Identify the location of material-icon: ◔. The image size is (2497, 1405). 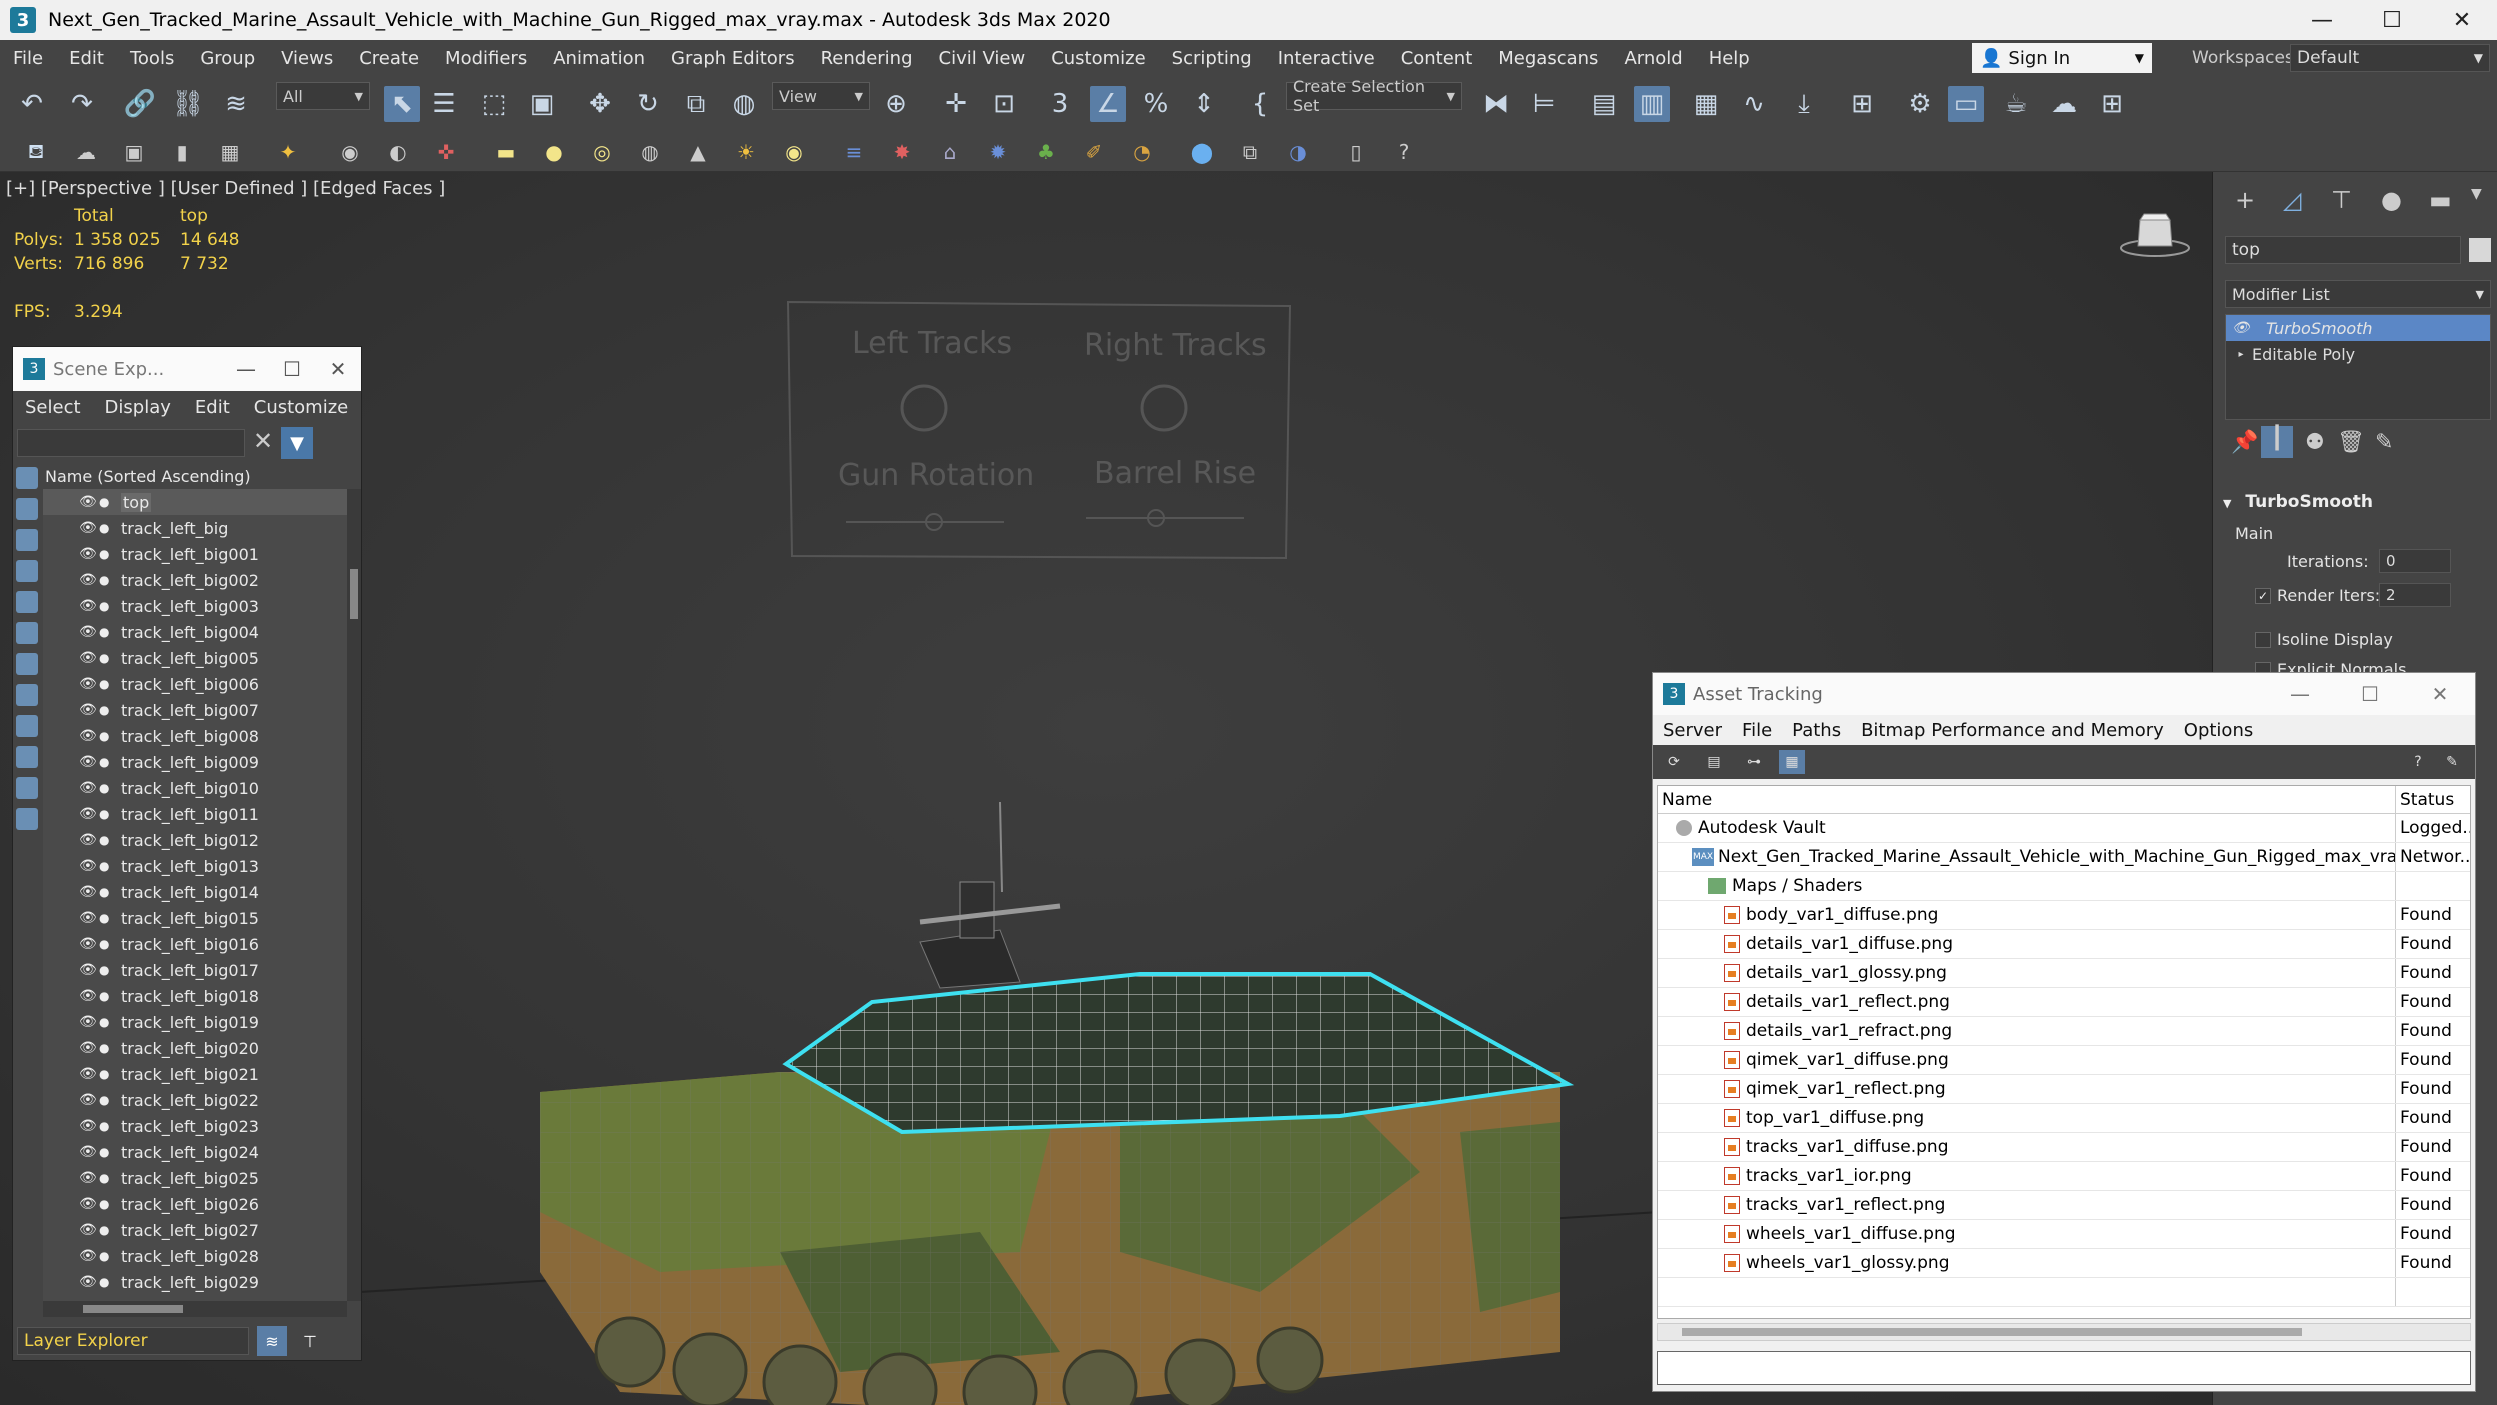
(1142, 152).